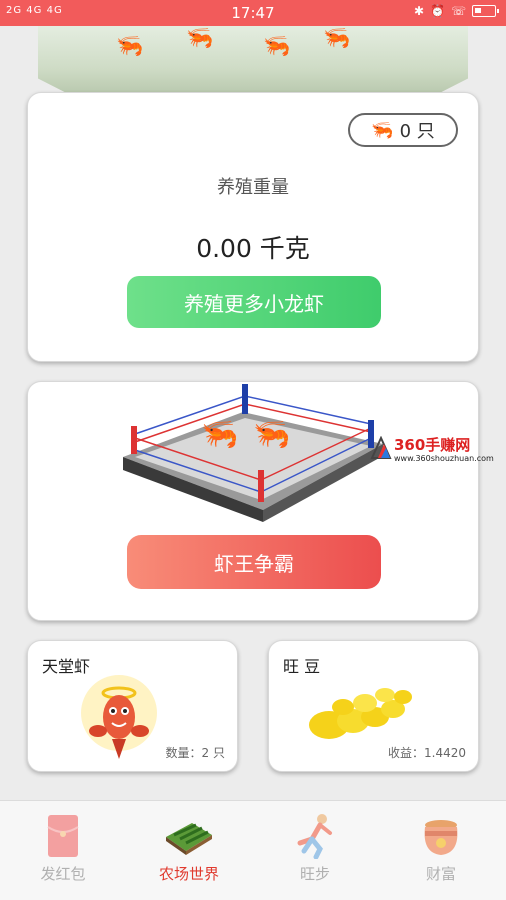  Describe the element at coordinates (314, 874) in the screenshot. I see `nav-label: 旺步` at that location.